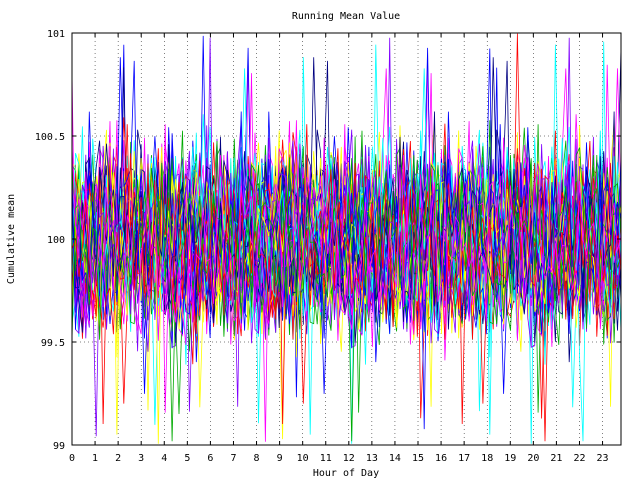 This screenshot has width=640, height=480. I want to click on x-tick-label: 14, so click(395, 458).